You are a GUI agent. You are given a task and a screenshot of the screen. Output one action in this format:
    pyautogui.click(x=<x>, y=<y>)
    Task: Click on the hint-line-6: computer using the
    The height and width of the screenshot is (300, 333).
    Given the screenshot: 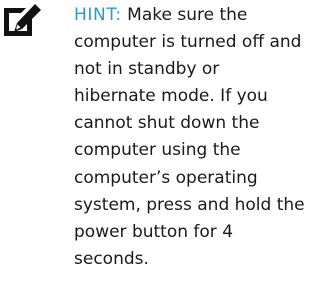 What is the action you would take?
    pyautogui.click(x=157, y=150)
    